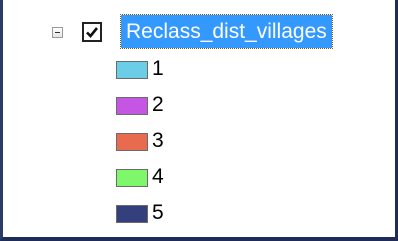  What do you see at coordinates (158, 212) in the screenshot?
I see `legend-label: 5` at bounding box center [158, 212].